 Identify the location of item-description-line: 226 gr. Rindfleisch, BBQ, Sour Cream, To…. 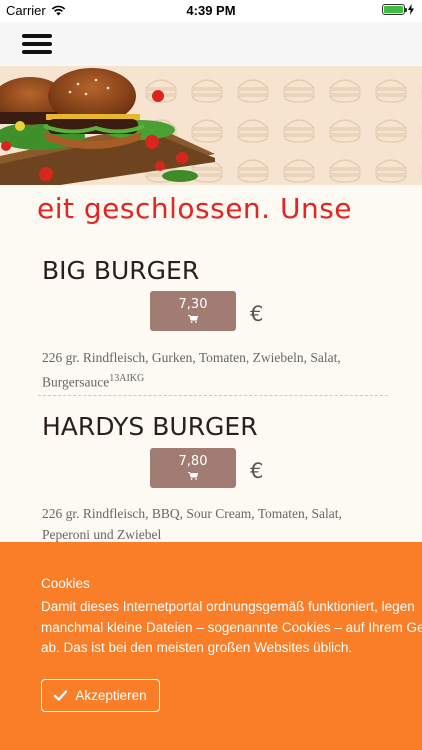
(192, 513).